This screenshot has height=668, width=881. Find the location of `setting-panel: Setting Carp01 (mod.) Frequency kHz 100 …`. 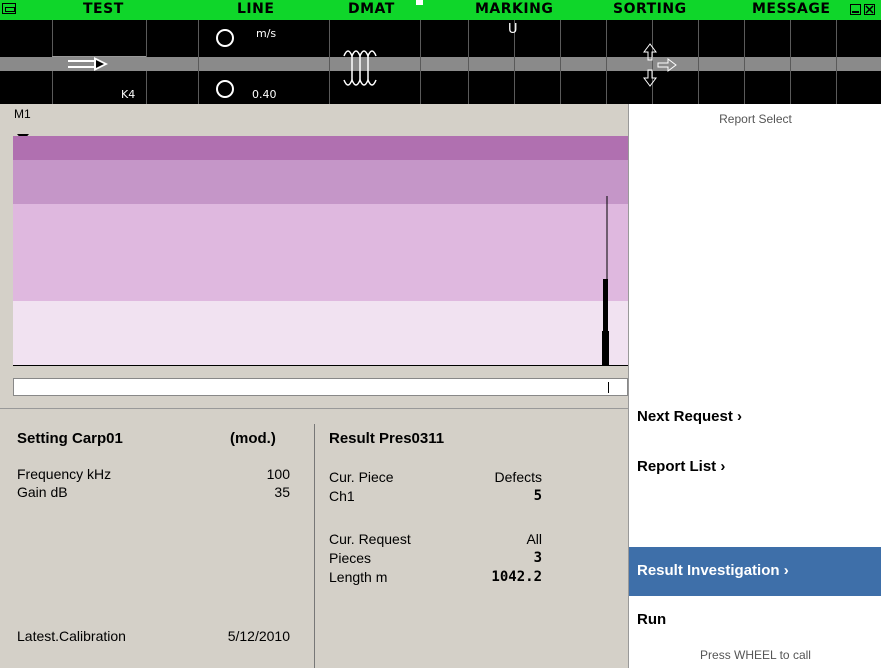

setting-panel: Setting Carp01 (mod.) Frequency kHz 100 … is located at coordinates (157, 539).